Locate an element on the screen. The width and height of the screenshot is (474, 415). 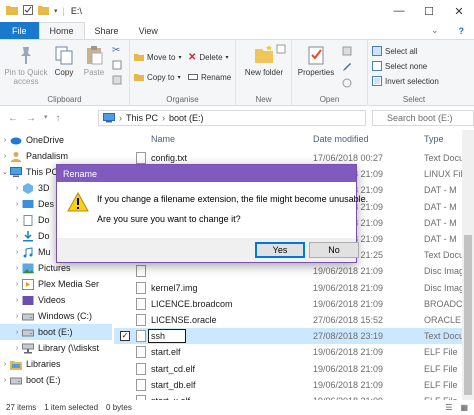
no-button: No is located at coordinates (334, 250).